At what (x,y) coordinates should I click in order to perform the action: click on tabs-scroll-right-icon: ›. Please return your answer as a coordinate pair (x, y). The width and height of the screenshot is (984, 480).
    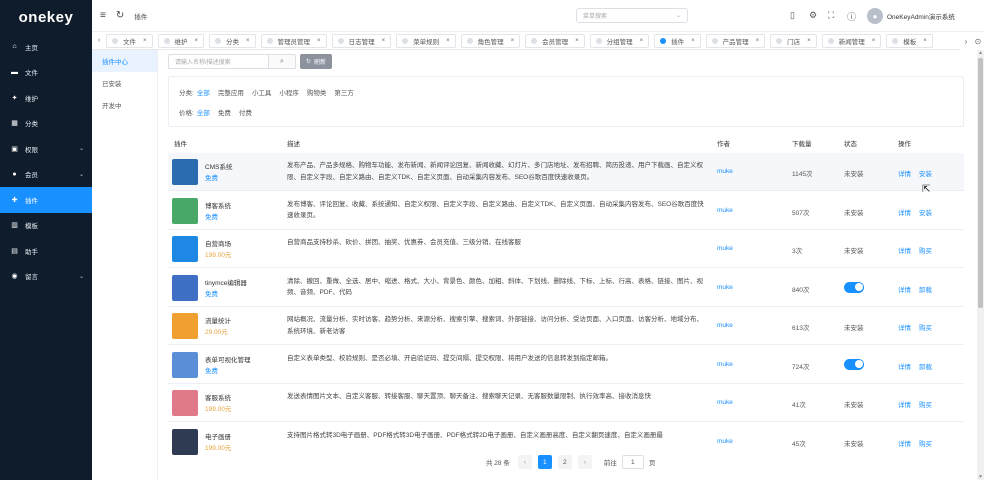
    Looking at the image, I should click on (966, 41).